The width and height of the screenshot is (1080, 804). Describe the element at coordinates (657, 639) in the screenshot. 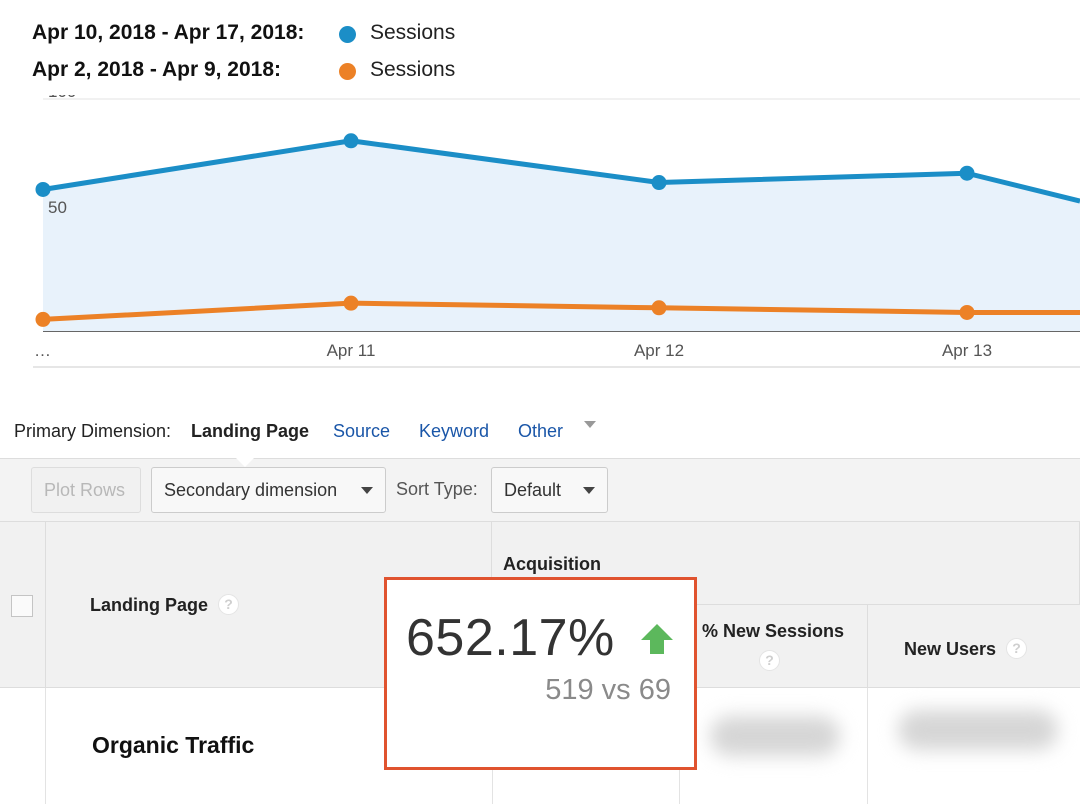

I see `arrow-up-icon` at that location.